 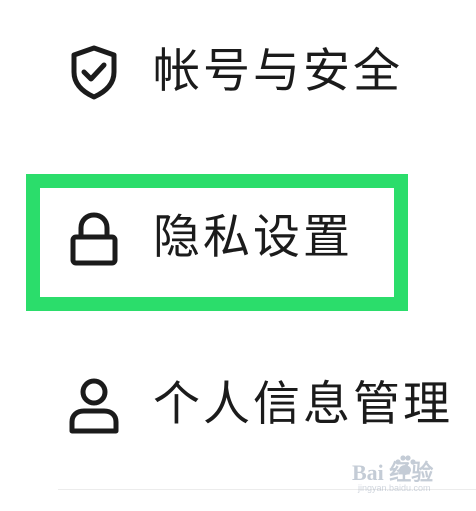 What do you see at coordinates (94, 238) in the screenshot?
I see `lock-icon` at bounding box center [94, 238].